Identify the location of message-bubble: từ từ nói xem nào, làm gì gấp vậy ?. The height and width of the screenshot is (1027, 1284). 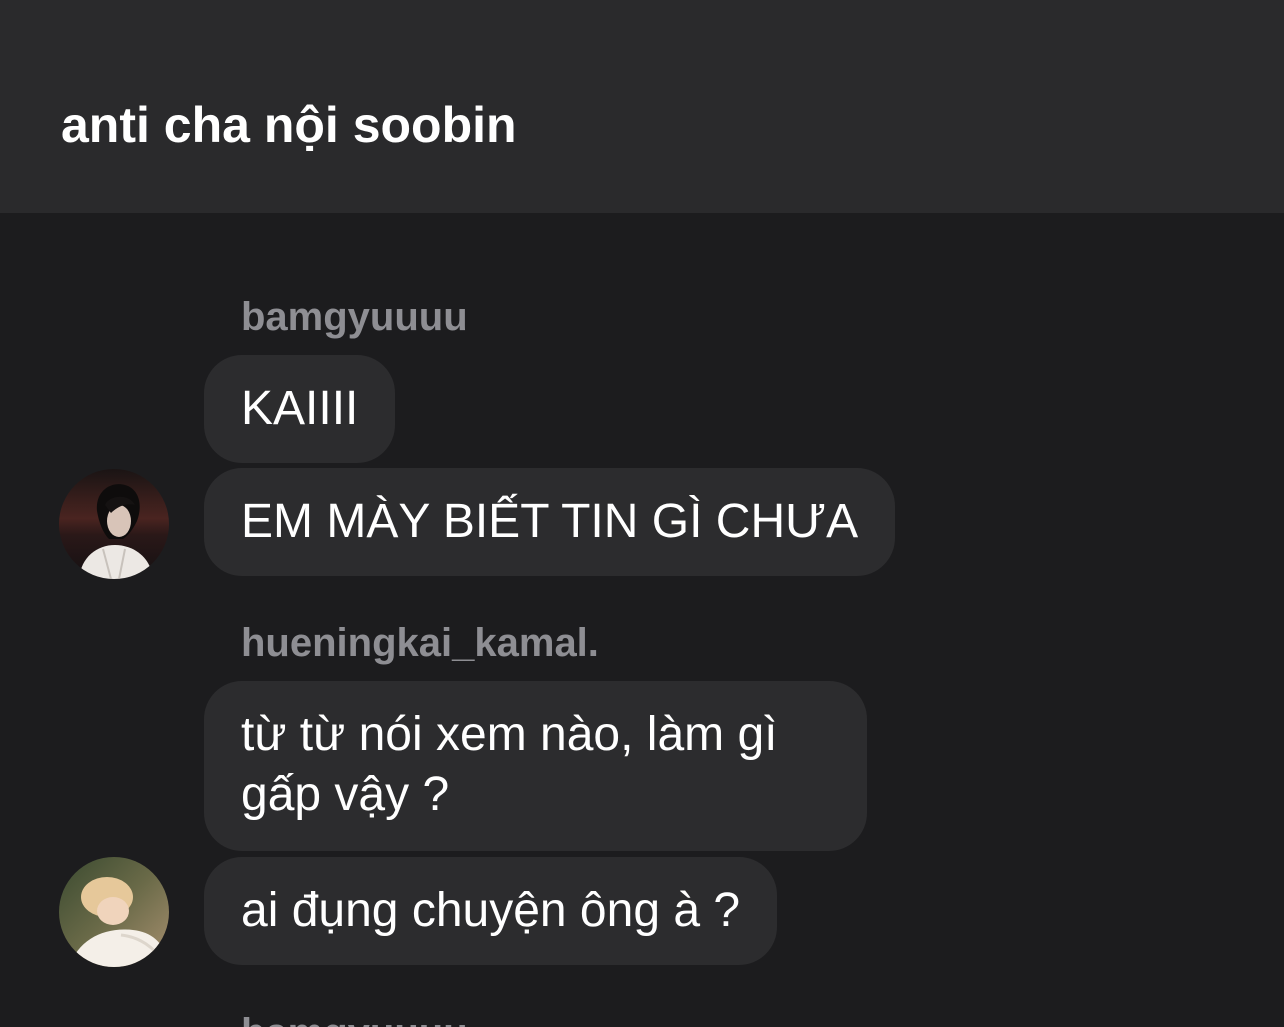
(535, 766).